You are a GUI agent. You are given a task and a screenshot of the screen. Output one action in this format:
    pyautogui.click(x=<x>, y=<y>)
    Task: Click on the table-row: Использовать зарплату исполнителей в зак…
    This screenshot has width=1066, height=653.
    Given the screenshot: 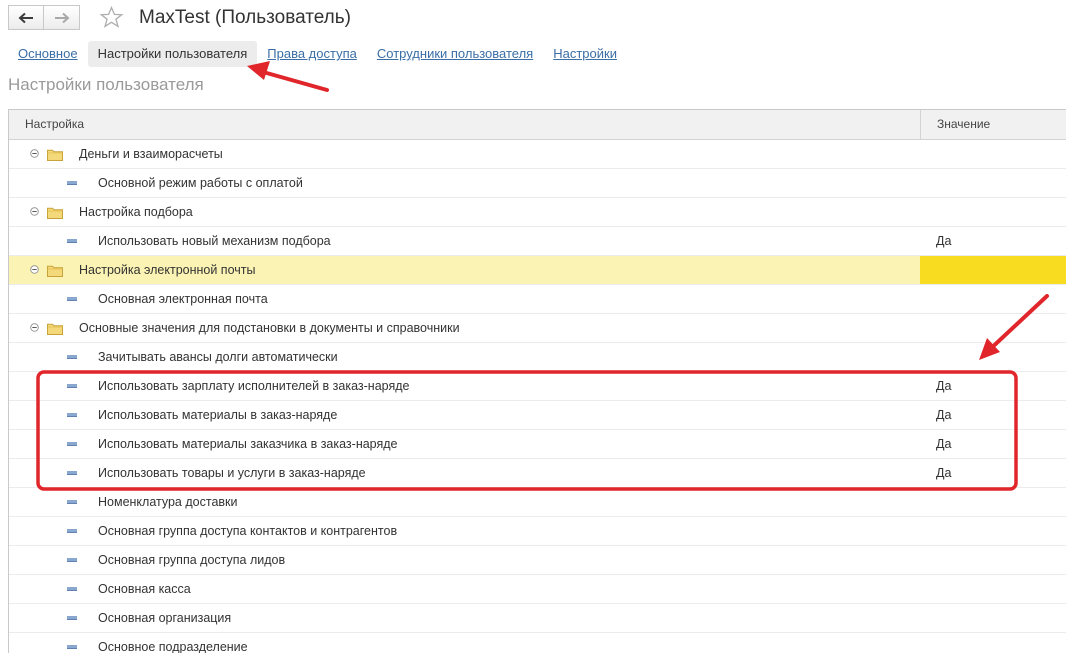 What is the action you would take?
    pyautogui.click(x=537, y=386)
    